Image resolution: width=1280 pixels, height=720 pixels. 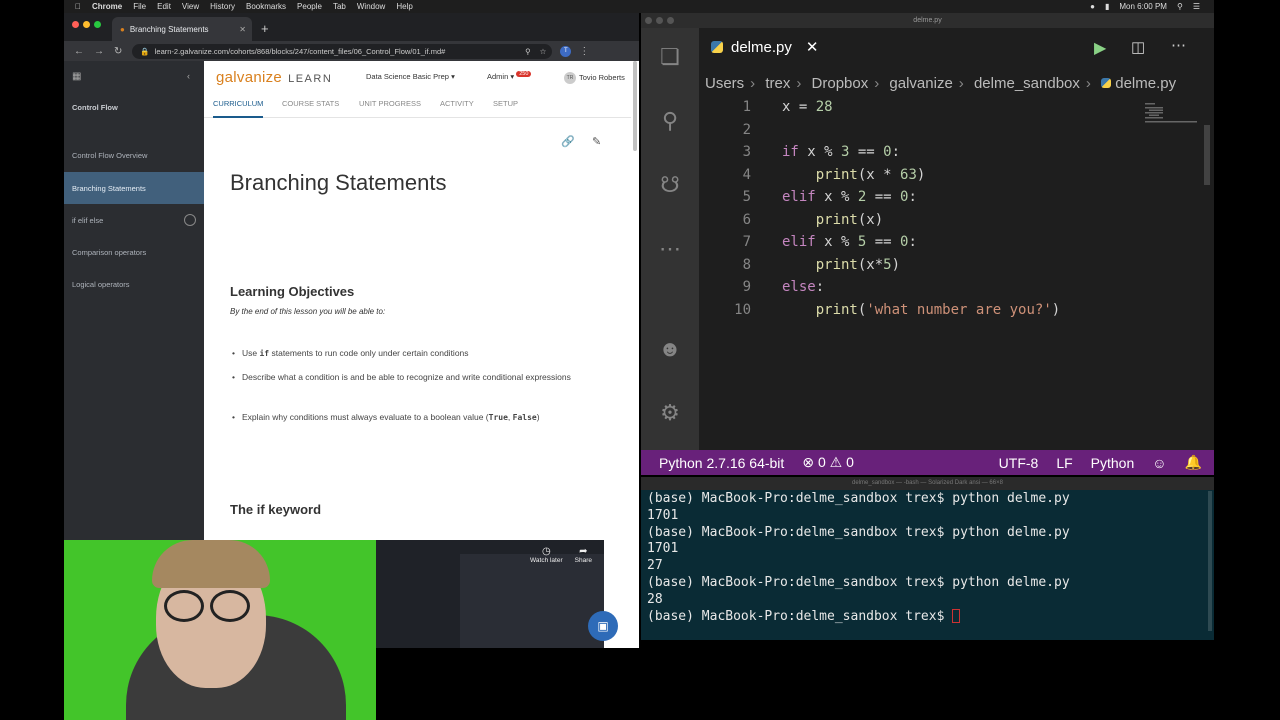 I want to click on warning-icon: ⚠, so click(x=836, y=462).